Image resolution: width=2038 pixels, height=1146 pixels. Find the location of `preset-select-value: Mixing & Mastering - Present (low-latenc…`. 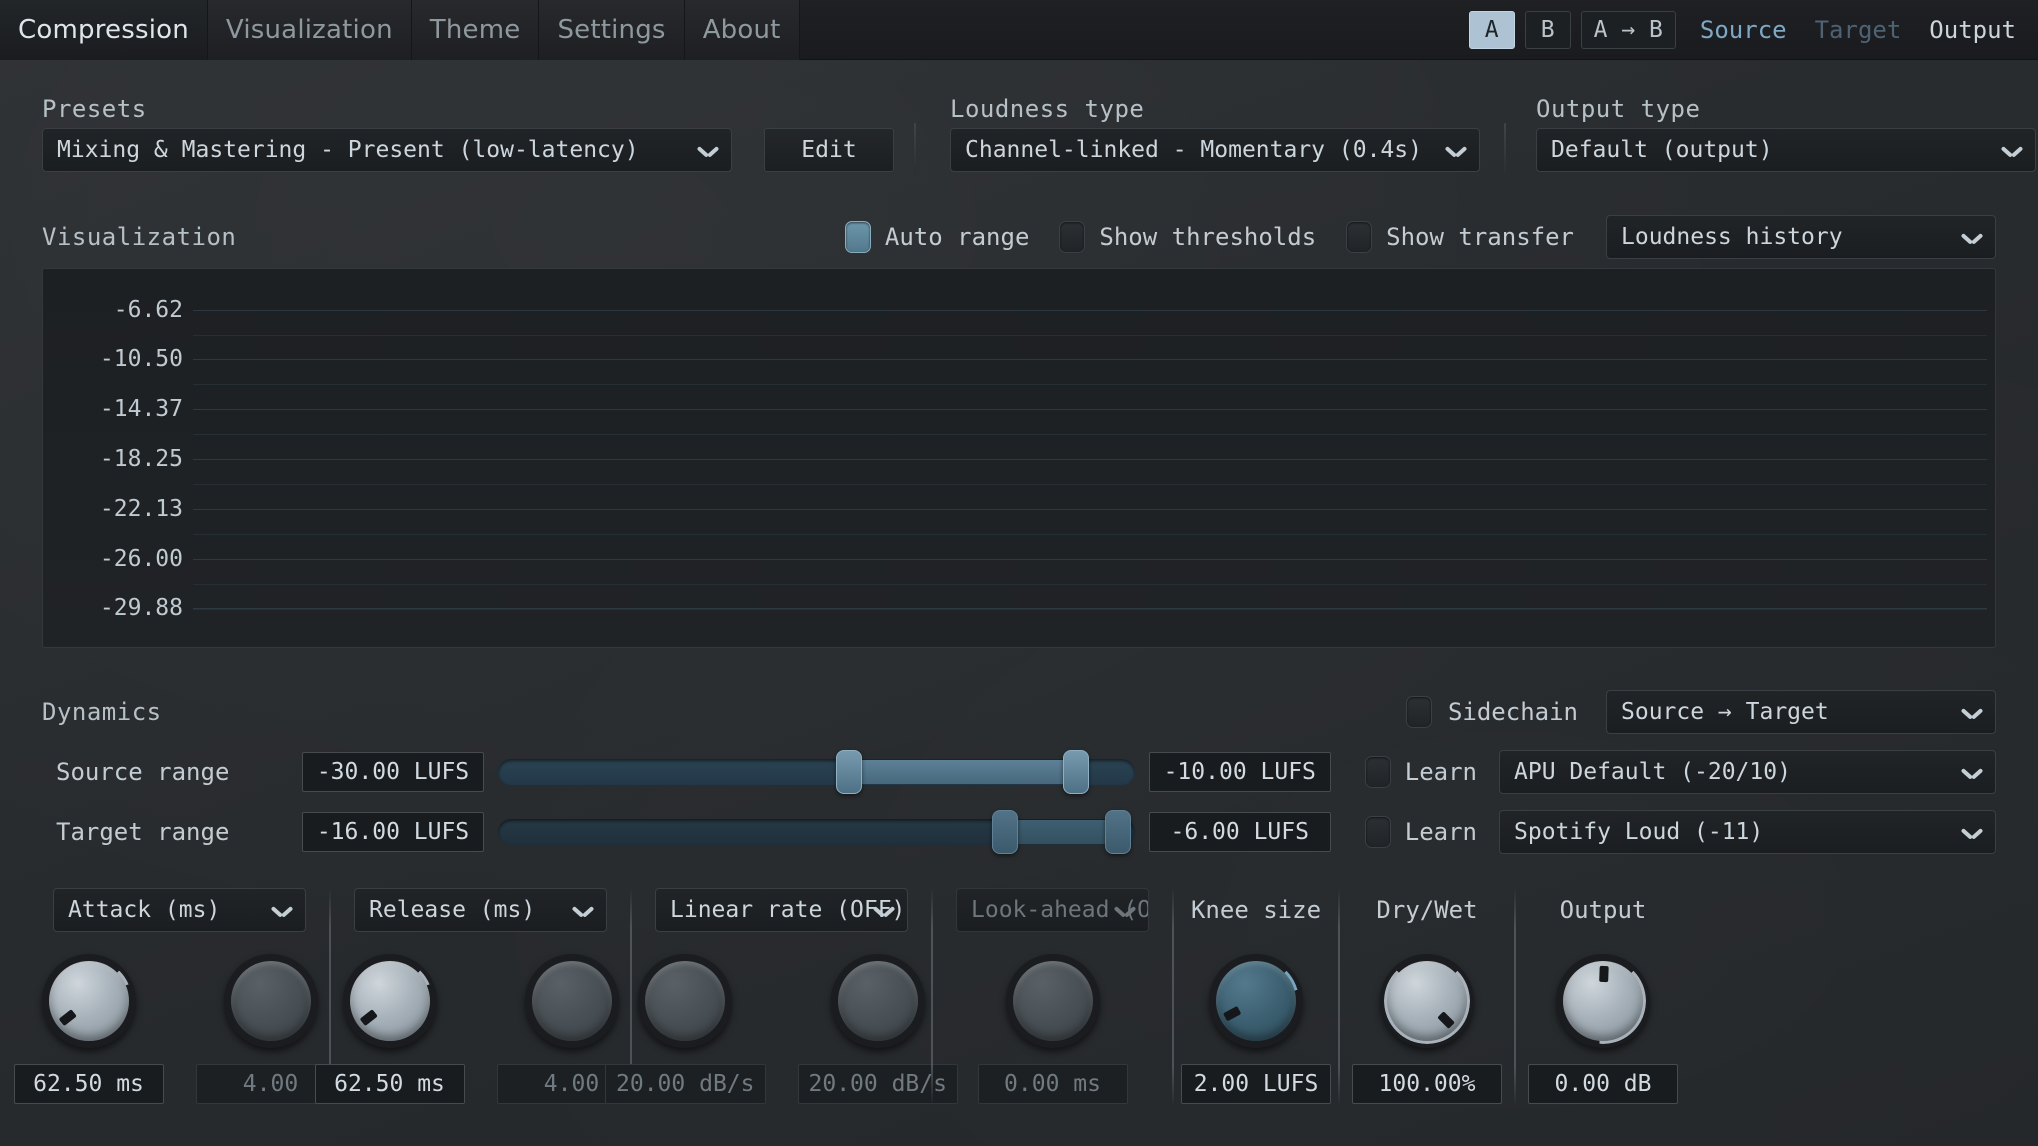

preset-select-value: Mixing & Mastering - Present (low-latenc… is located at coordinates (348, 150).